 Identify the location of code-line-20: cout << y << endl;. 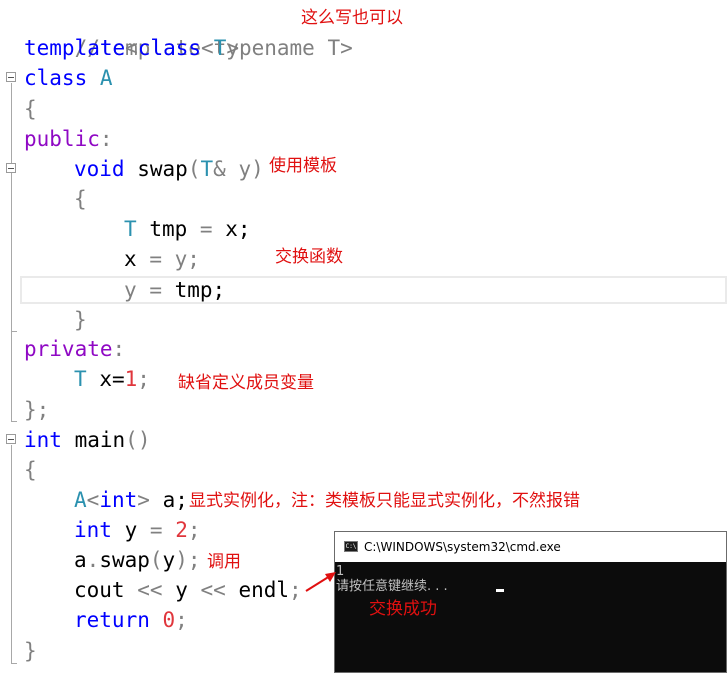
(188, 590).